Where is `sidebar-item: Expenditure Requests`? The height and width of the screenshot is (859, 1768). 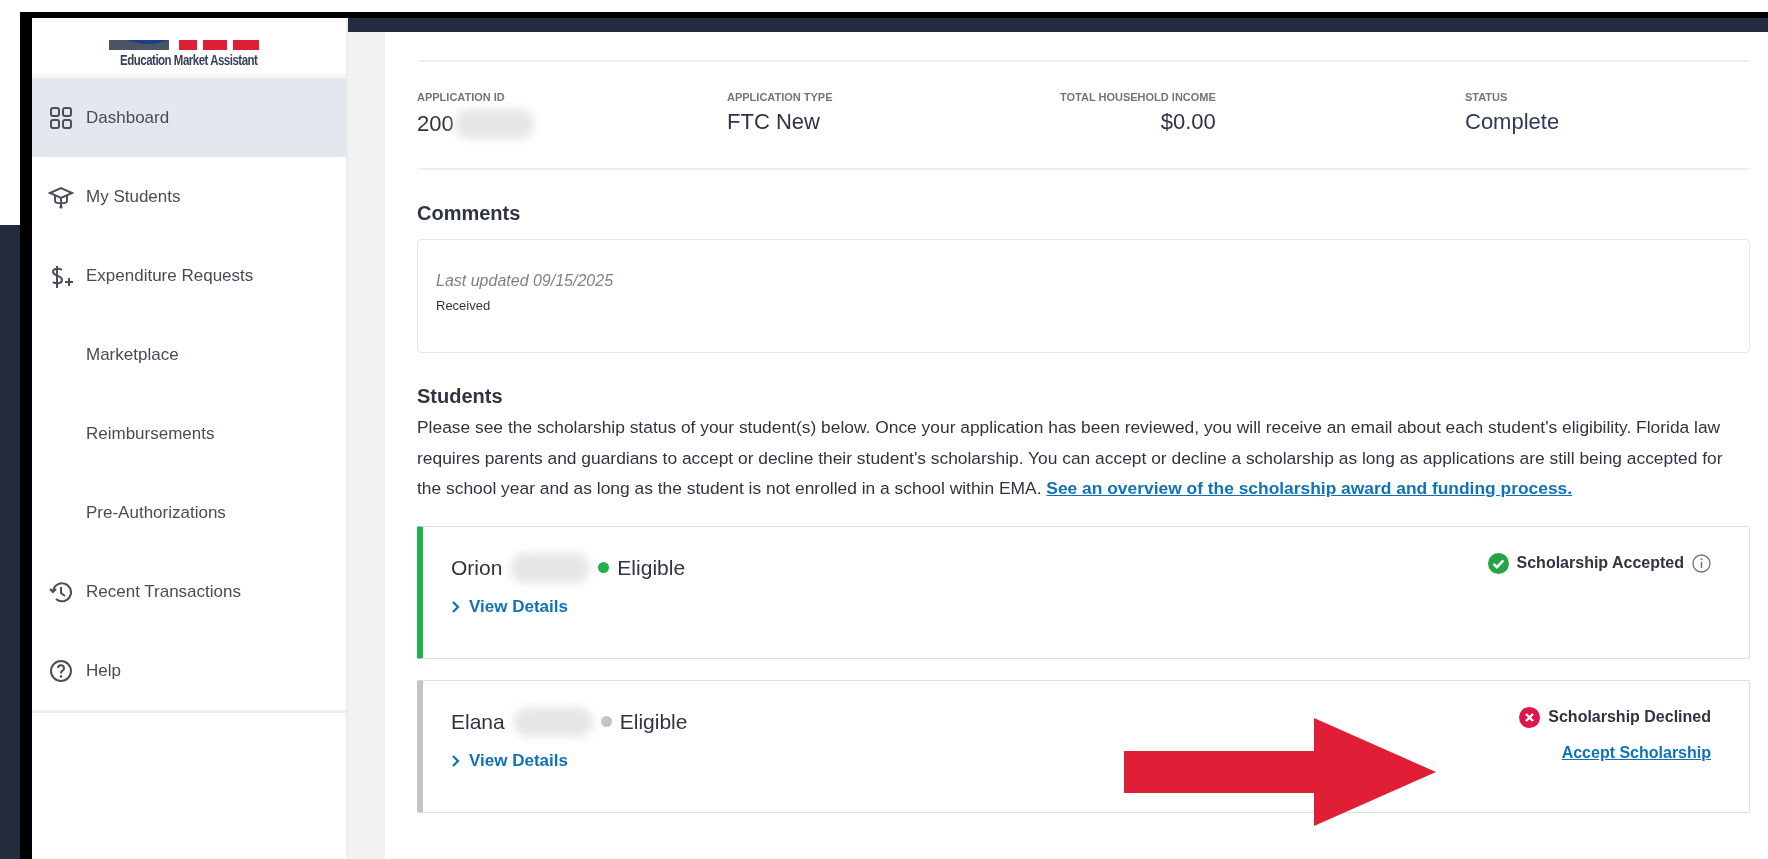 sidebar-item: Expenditure Requests is located at coordinates (189, 275).